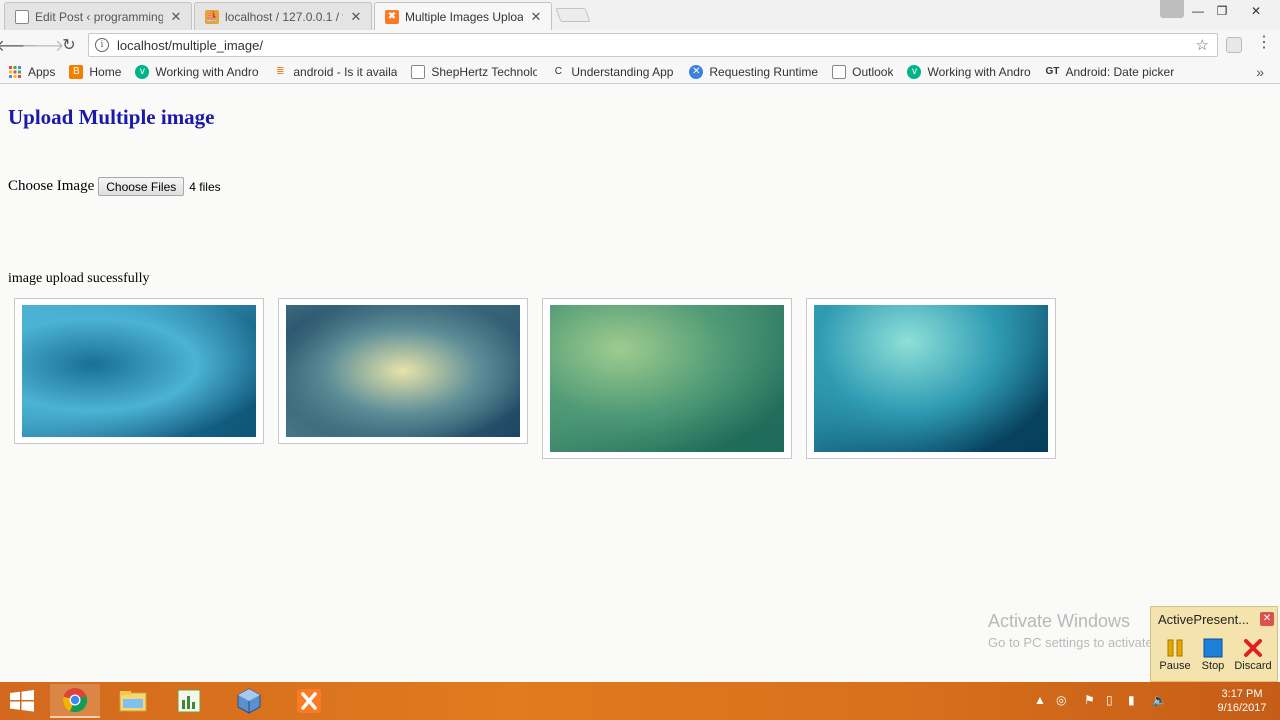 The width and height of the screenshot is (1280, 720). I want to click on gt-icon: GT, so click(1052, 71).